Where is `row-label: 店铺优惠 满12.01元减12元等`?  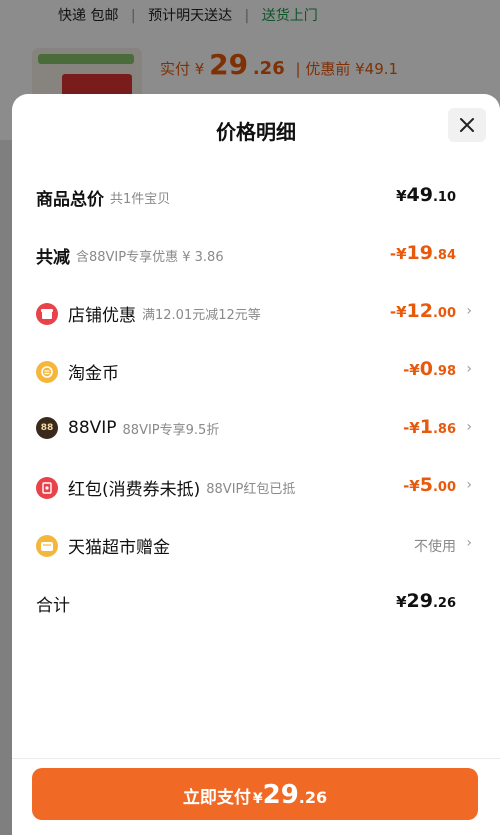 row-label: 店铺优惠 满12.01元减12元等 is located at coordinates (148, 313).